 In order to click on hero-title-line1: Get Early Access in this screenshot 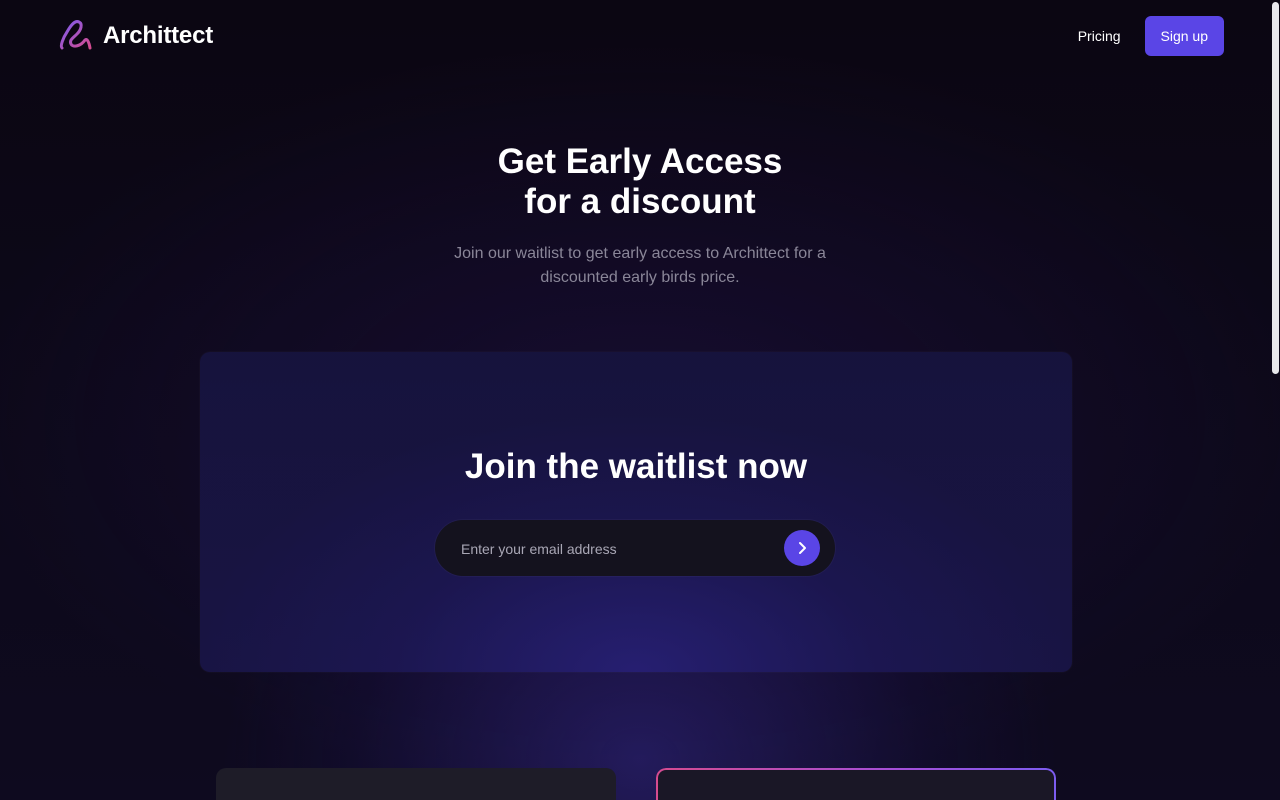, I will do `click(640, 161)`.